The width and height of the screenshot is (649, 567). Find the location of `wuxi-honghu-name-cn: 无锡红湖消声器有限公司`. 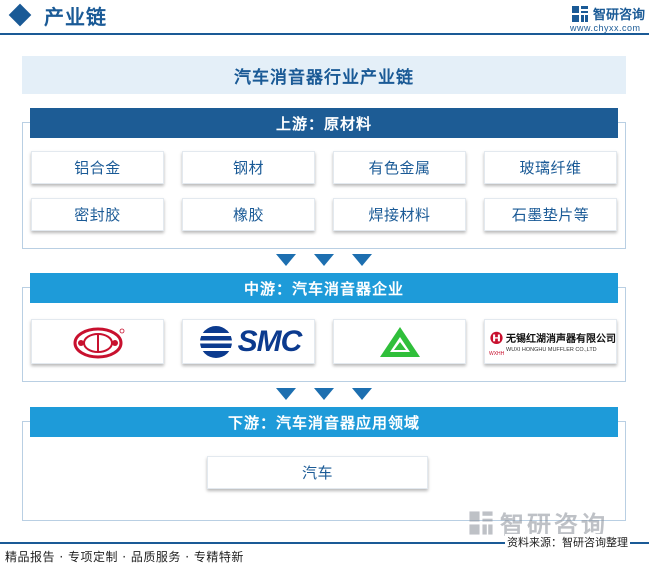

wuxi-honghu-name-cn: 无锡红湖消声器有限公司 is located at coordinates (561, 339).